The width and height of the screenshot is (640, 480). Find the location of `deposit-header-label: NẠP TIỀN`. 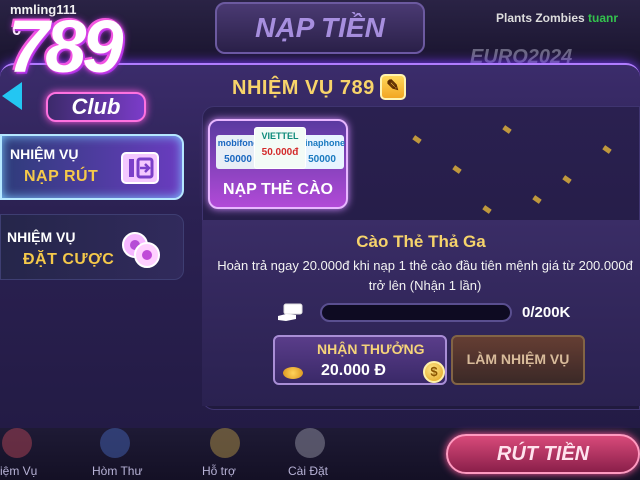

deposit-header-label: NẠP TIỀN is located at coordinates (320, 27).